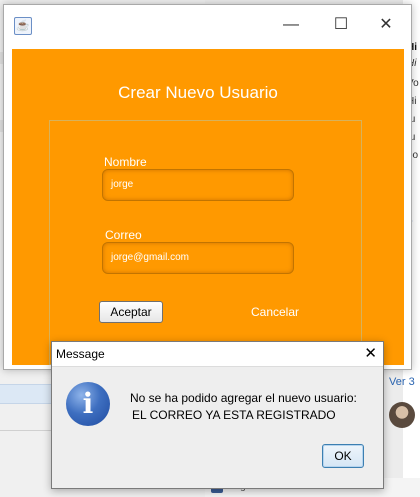  Describe the element at coordinates (88, 404) in the screenshot. I see `info-icon: i` at that location.